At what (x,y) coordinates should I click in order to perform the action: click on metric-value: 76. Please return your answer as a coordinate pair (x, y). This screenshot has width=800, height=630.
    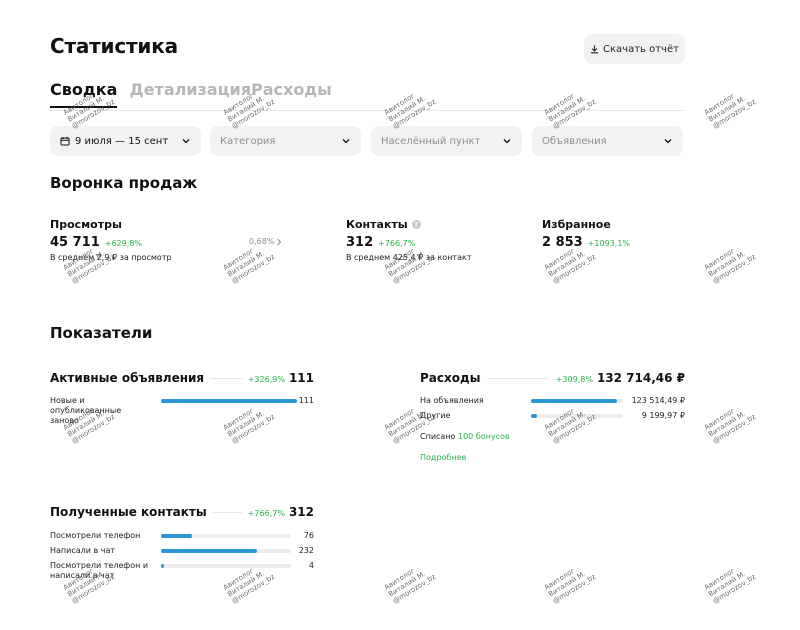
    Looking at the image, I should click on (308, 535).